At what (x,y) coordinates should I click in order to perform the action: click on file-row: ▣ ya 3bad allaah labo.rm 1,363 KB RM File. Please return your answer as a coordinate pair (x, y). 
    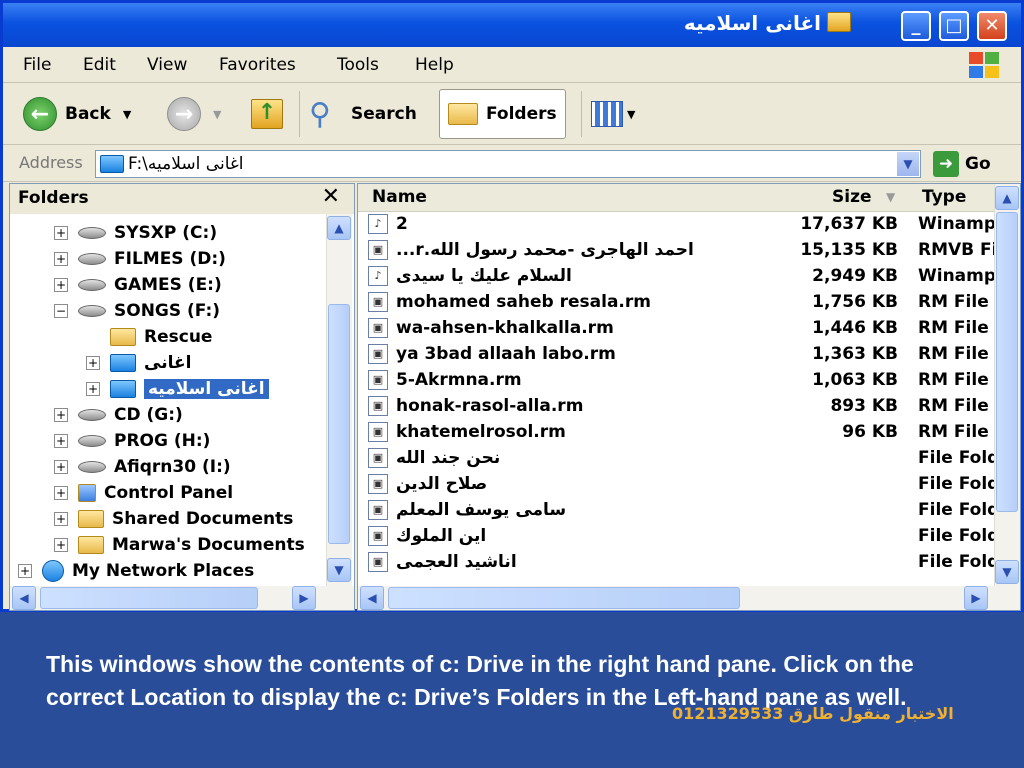
    Looking at the image, I should click on (676, 355).